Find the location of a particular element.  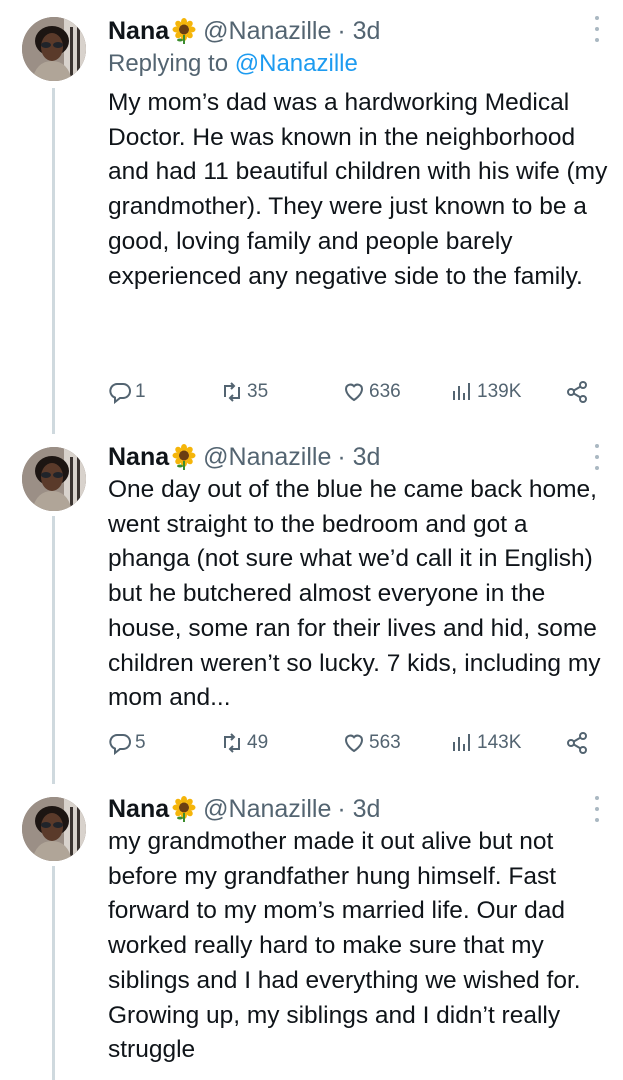

action-bar: 1 35 636 139K is located at coordinates (353, 395).